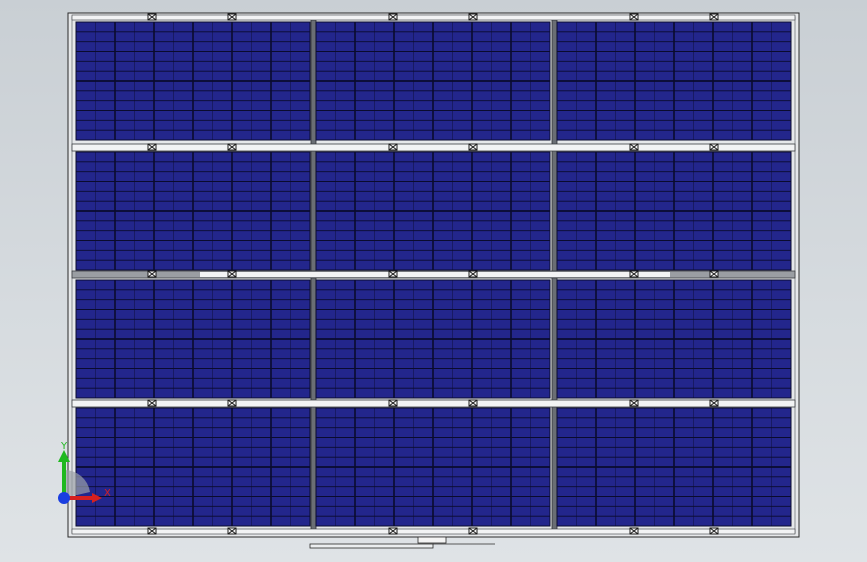 The image size is (867, 562). What do you see at coordinates (433, 81) in the screenshot?
I see `solar-panel-r1-c2` at bounding box center [433, 81].